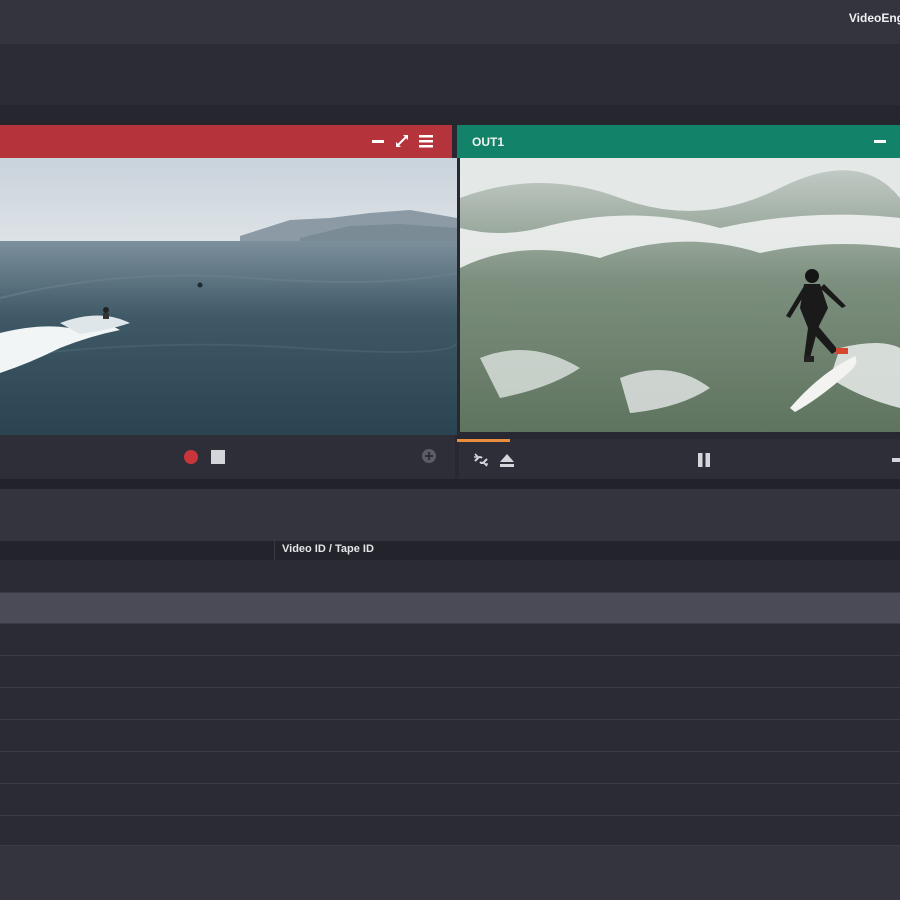  I want to click on bottom-panel, so click(450, 873).